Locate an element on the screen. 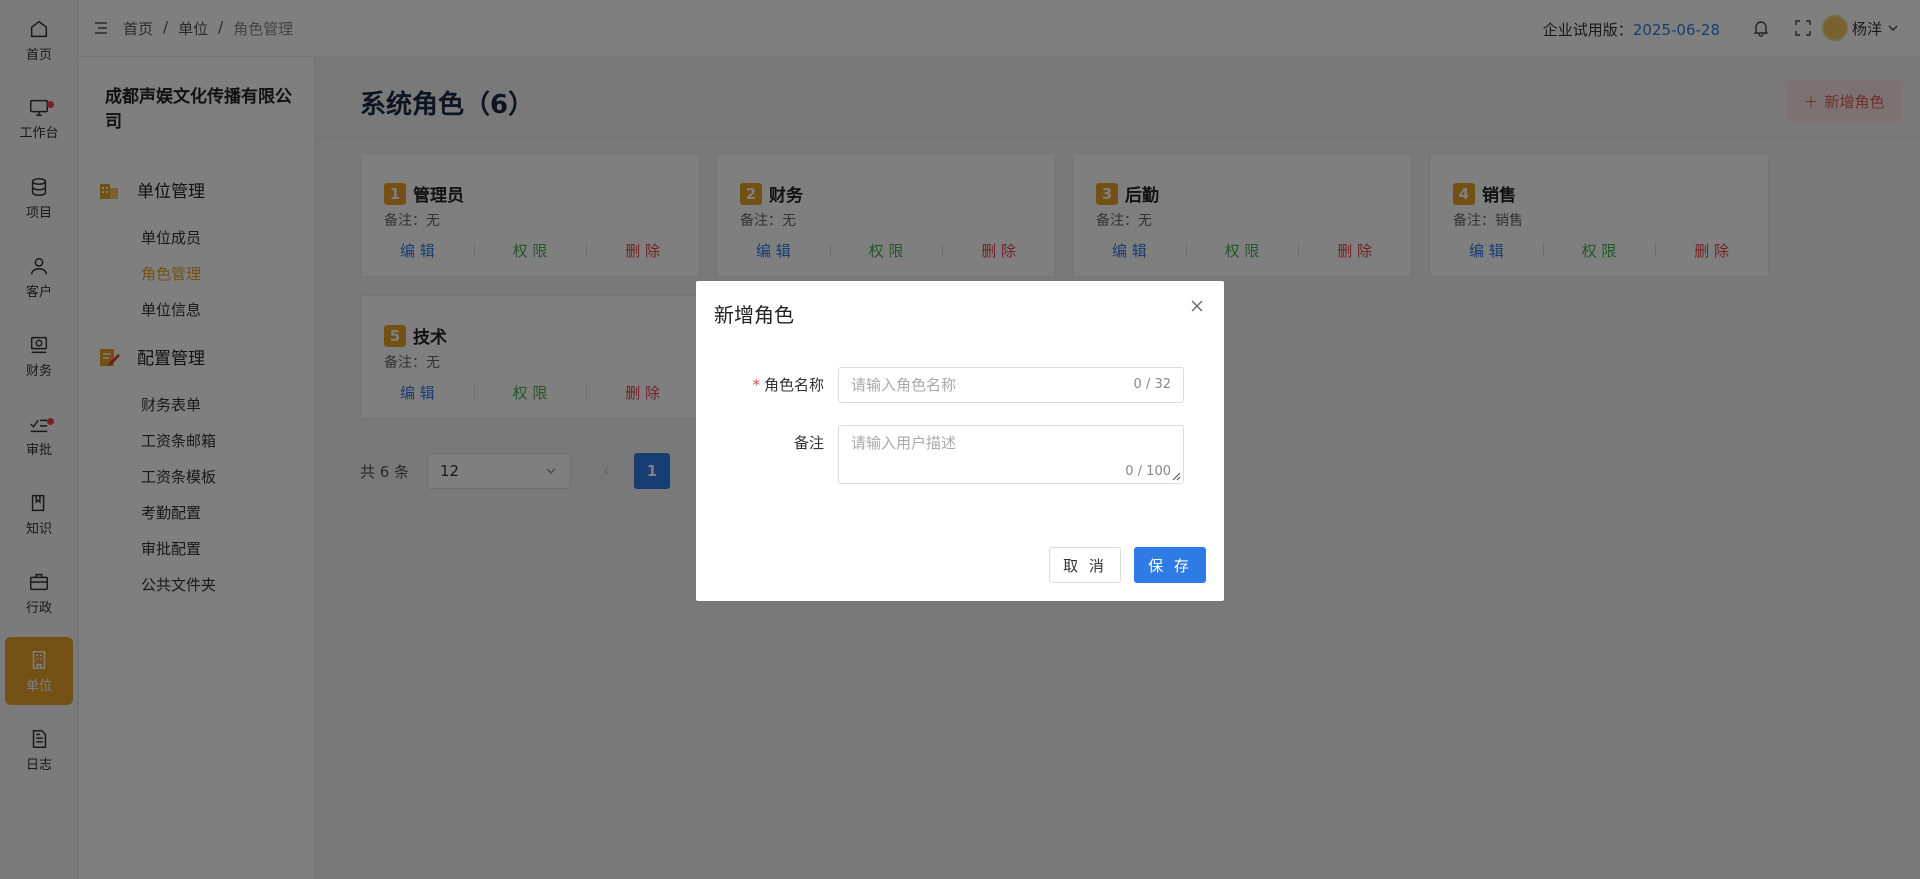 This screenshot has width=1920, height=879. required-mark: * is located at coordinates (756, 385).